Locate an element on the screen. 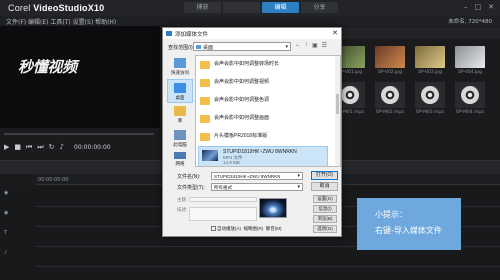 This screenshot has height=280, width=500. prop-label: 描述: is located at coordinates (182, 209).